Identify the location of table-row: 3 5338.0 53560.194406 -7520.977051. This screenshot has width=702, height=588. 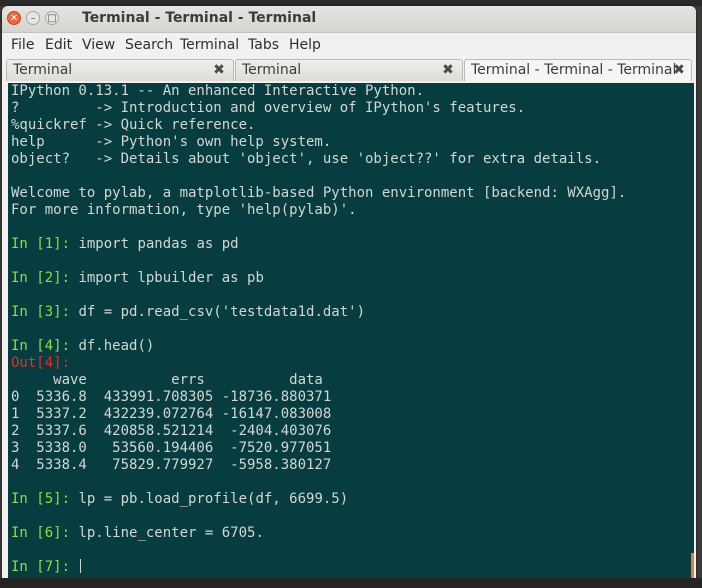
(171, 448).